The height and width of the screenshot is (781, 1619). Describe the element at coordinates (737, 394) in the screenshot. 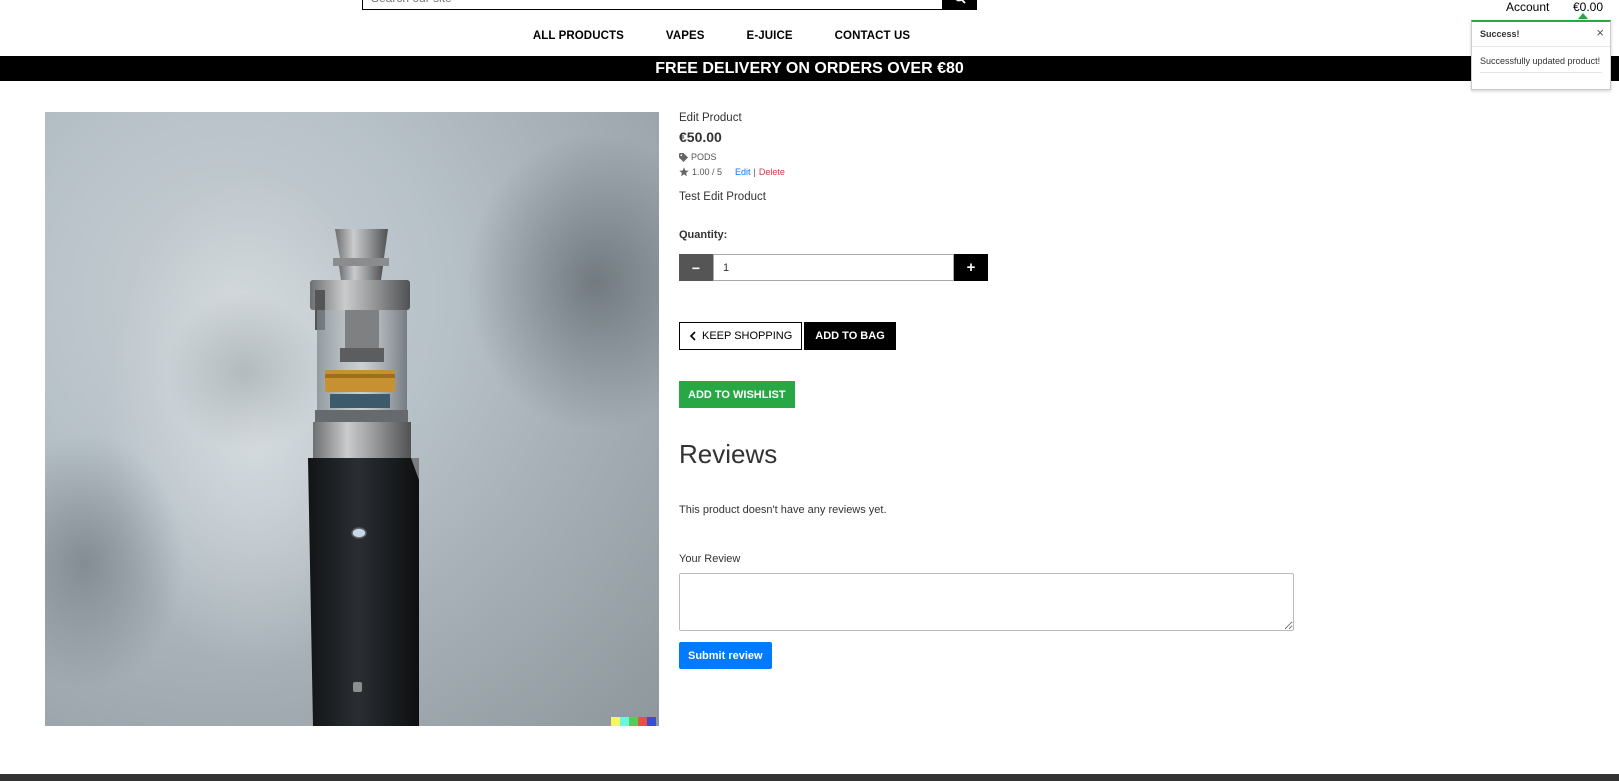

I see `add-to-wishlist-button: ADD TO WISHLIST` at that location.